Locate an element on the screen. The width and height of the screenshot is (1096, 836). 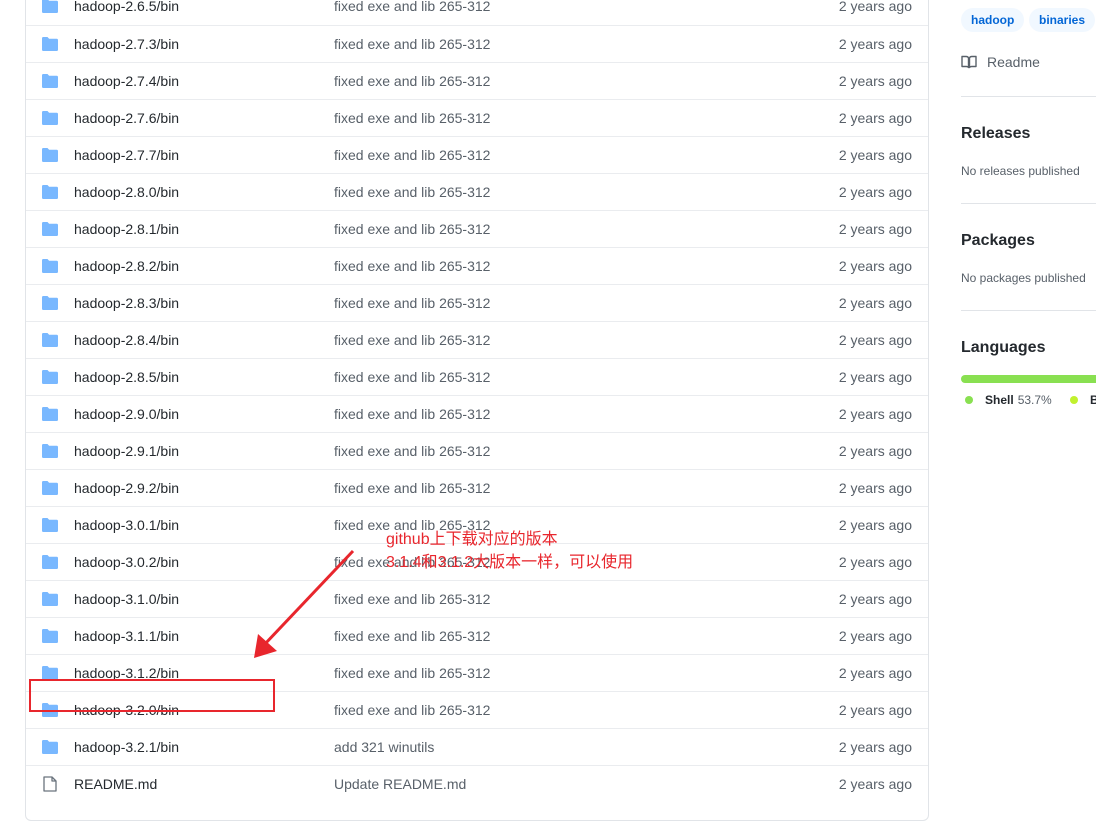
languages-title: Languages is located at coordinates (1003, 347).